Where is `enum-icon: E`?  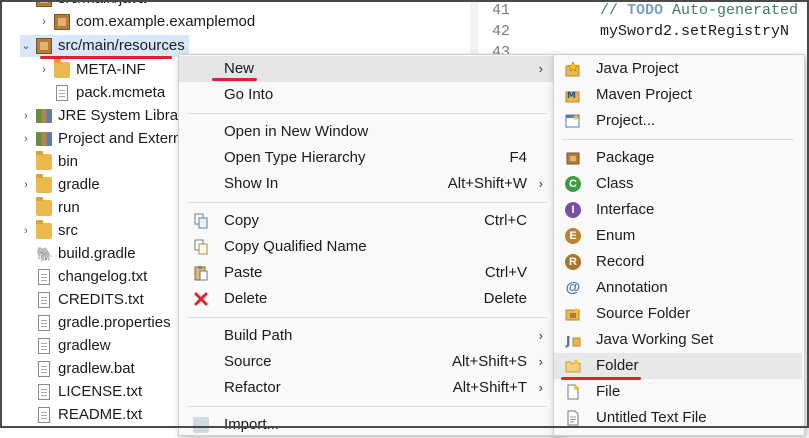
enum-icon: E is located at coordinates (573, 236).